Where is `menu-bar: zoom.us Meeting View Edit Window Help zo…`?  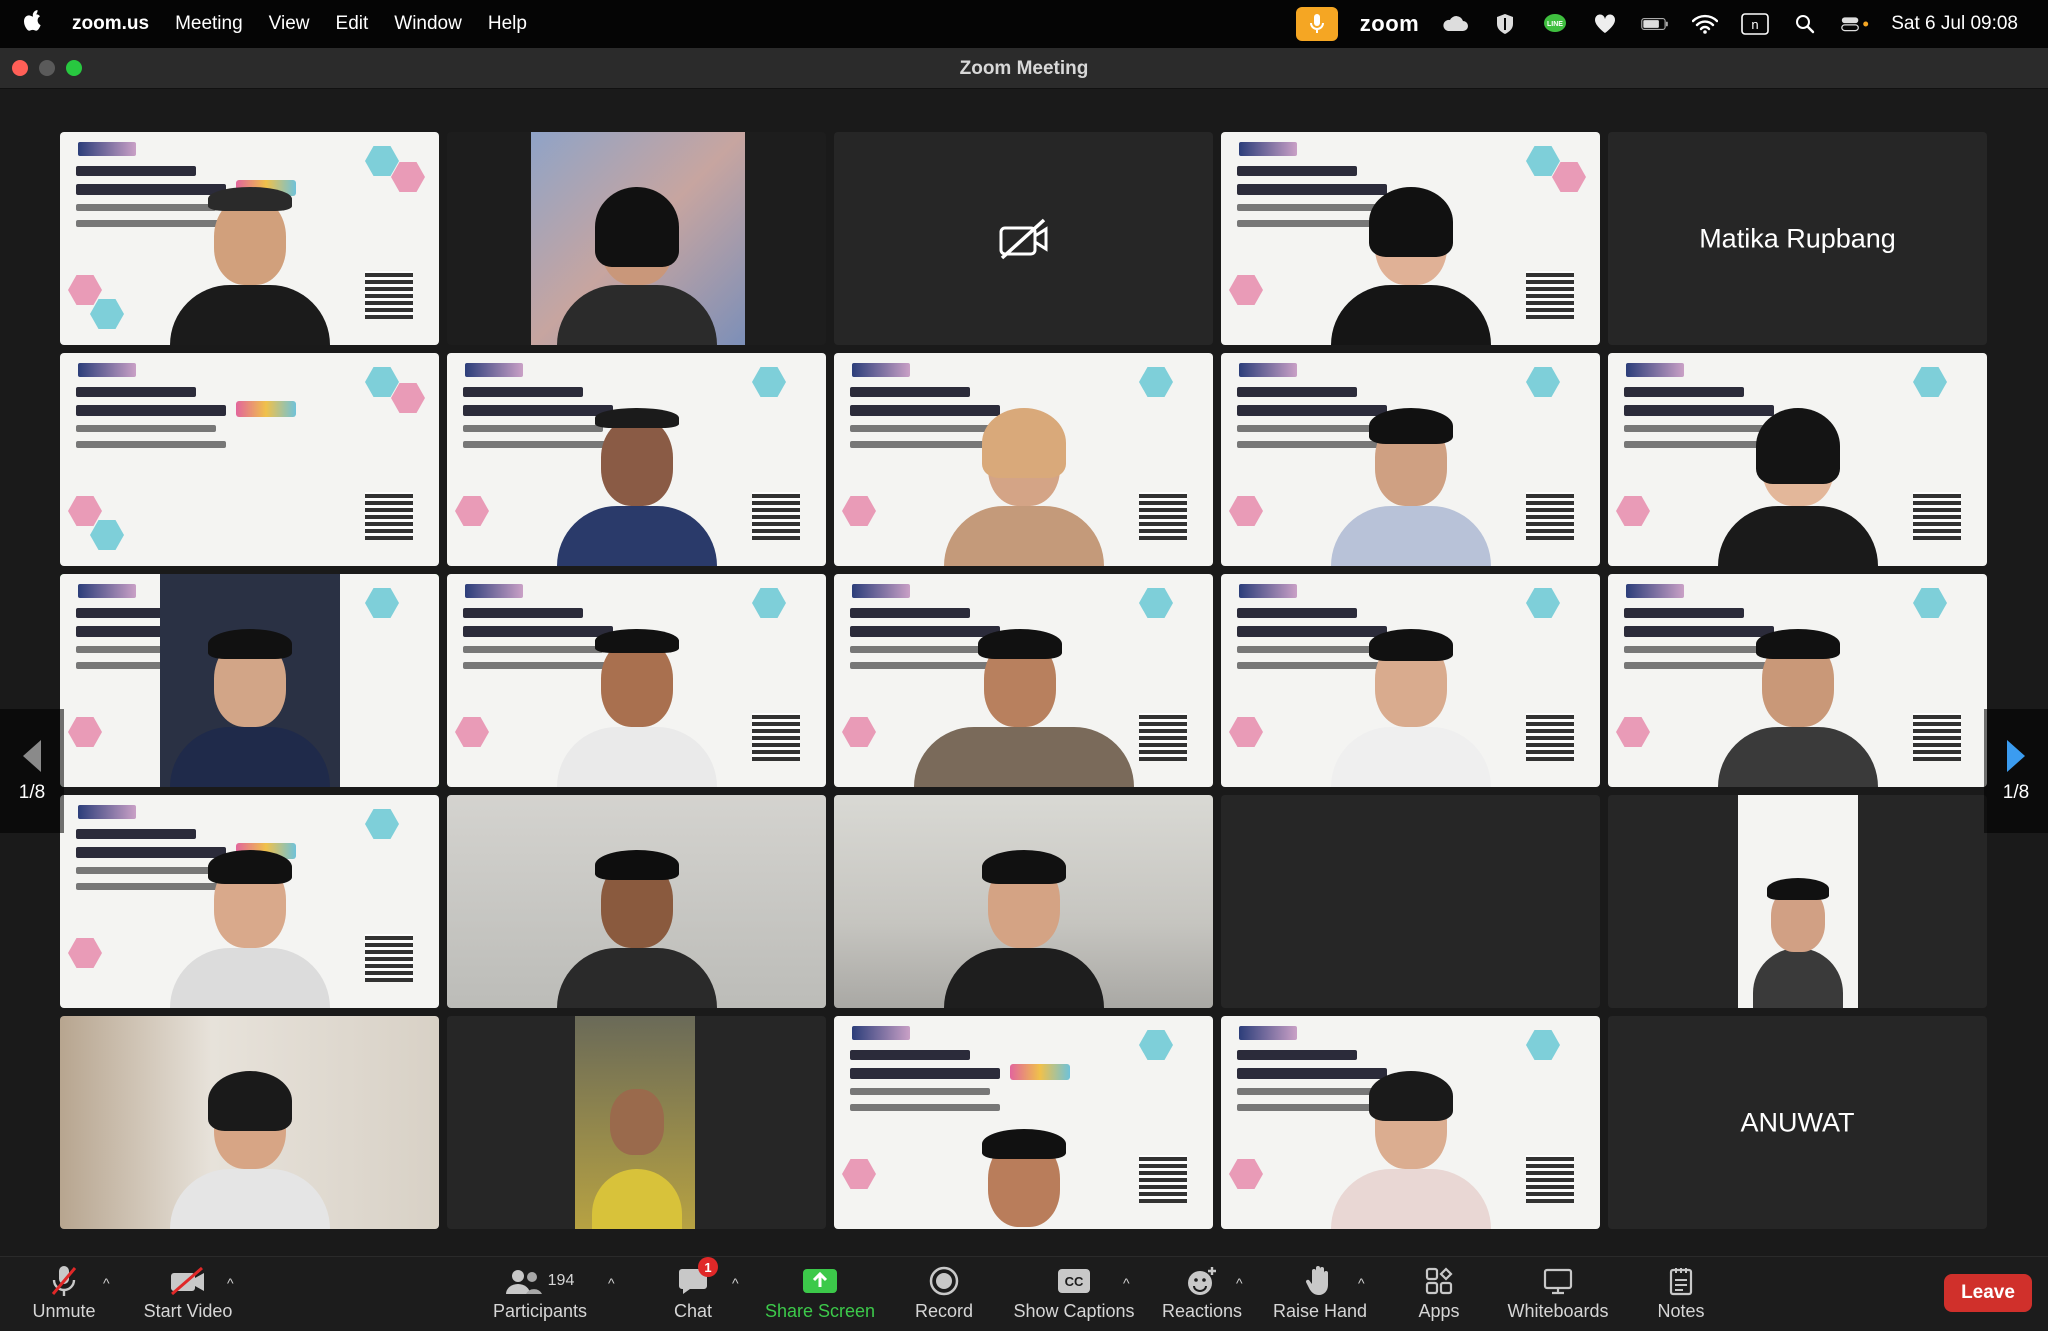
menu-bar: zoom.us Meeting View Edit Window Help zo… is located at coordinates (1024, 24).